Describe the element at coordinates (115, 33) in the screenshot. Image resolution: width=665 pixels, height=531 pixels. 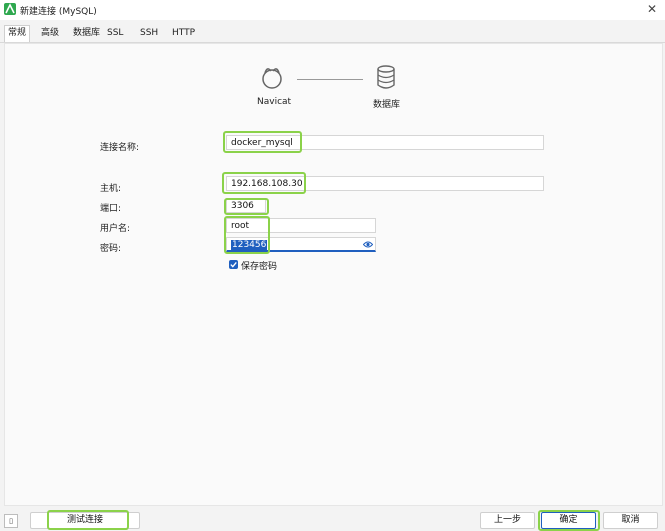
I see `tab-ssl: SSL` at that location.